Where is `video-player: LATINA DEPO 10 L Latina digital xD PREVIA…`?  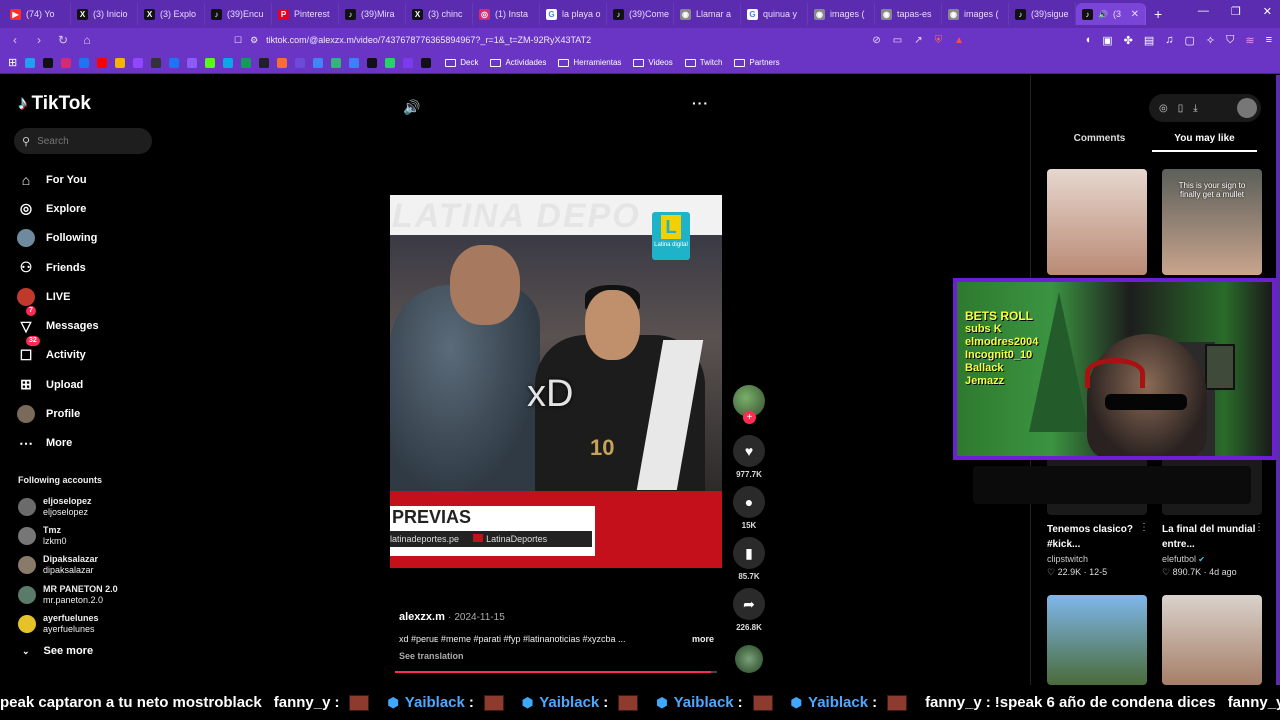 video-player: LATINA DEPO 10 L Latina digital xD PREVIA… is located at coordinates (556, 381).